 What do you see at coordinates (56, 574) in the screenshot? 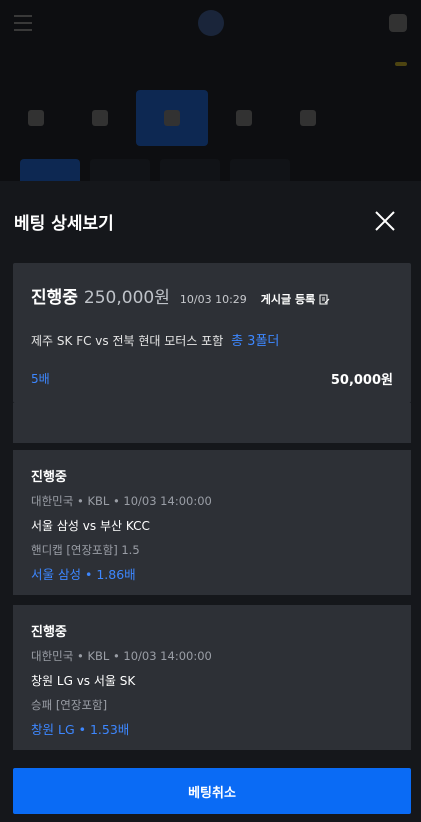
I see `bet-pick-team: 서울 삼성` at bounding box center [56, 574].